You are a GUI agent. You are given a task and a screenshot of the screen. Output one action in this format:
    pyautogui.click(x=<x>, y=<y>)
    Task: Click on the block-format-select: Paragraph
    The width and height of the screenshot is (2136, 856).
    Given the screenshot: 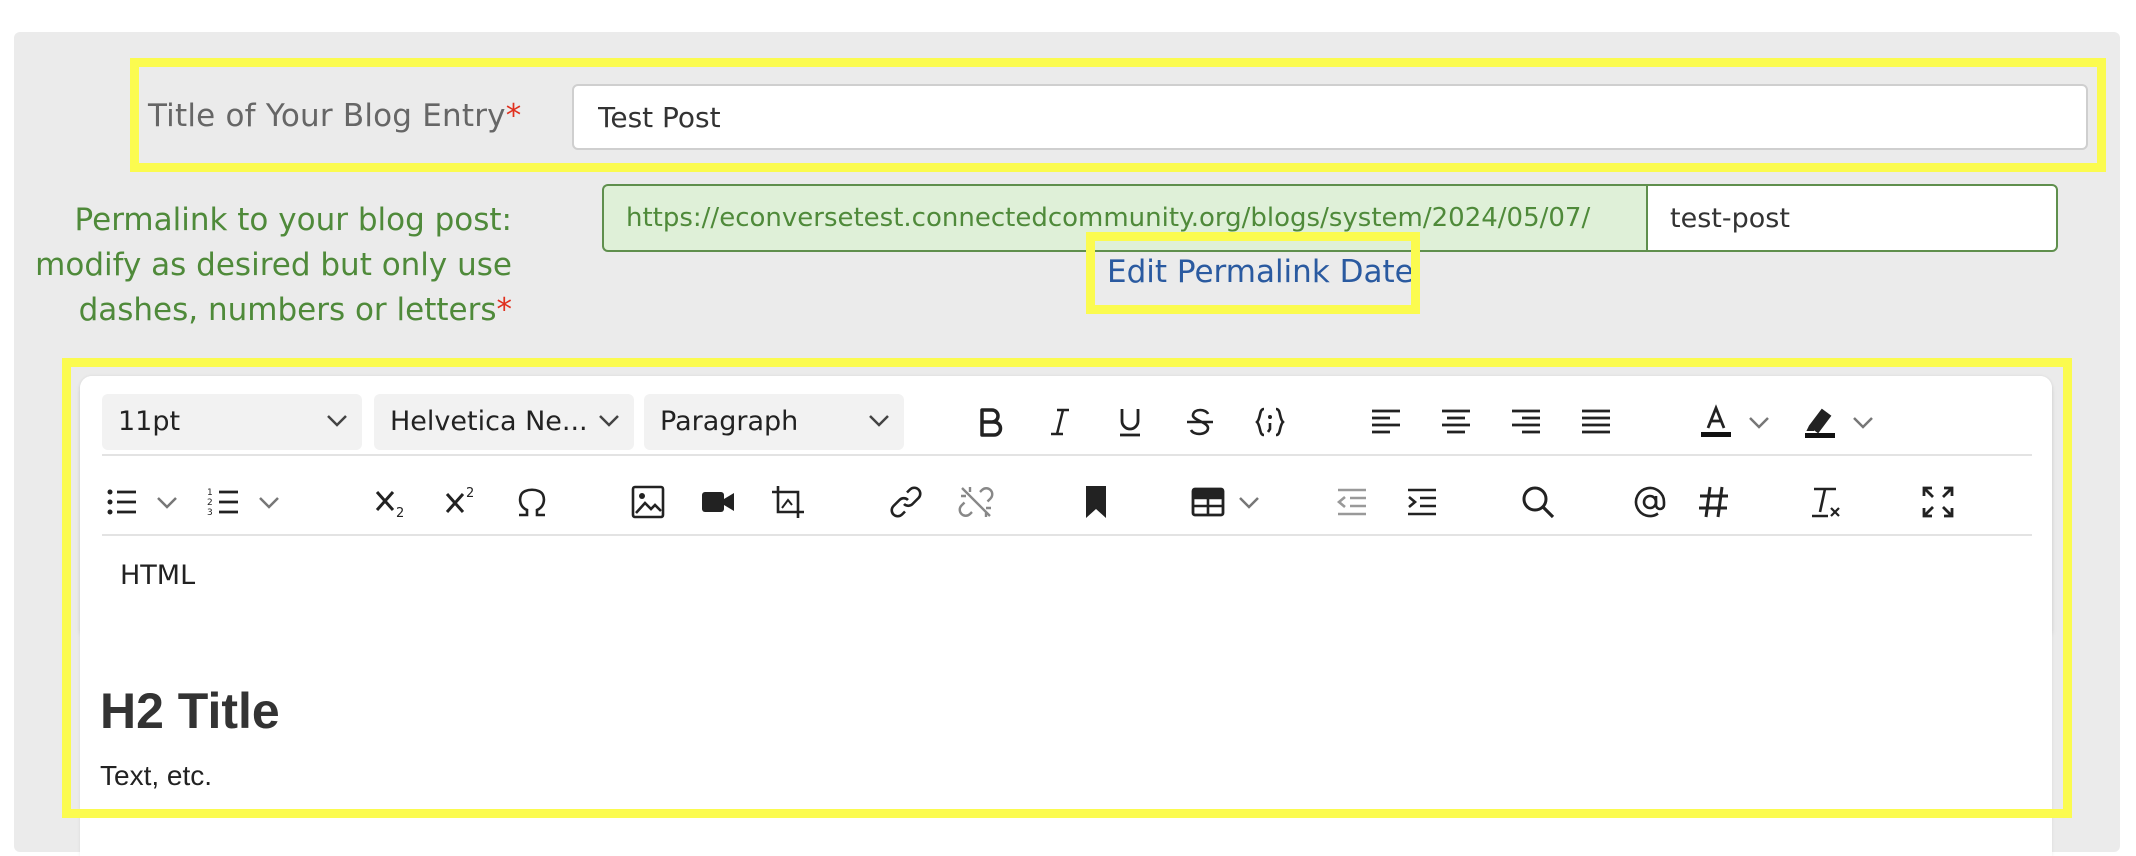 What is the action you would take?
    pyautogui.click(x=774, y=422)
    